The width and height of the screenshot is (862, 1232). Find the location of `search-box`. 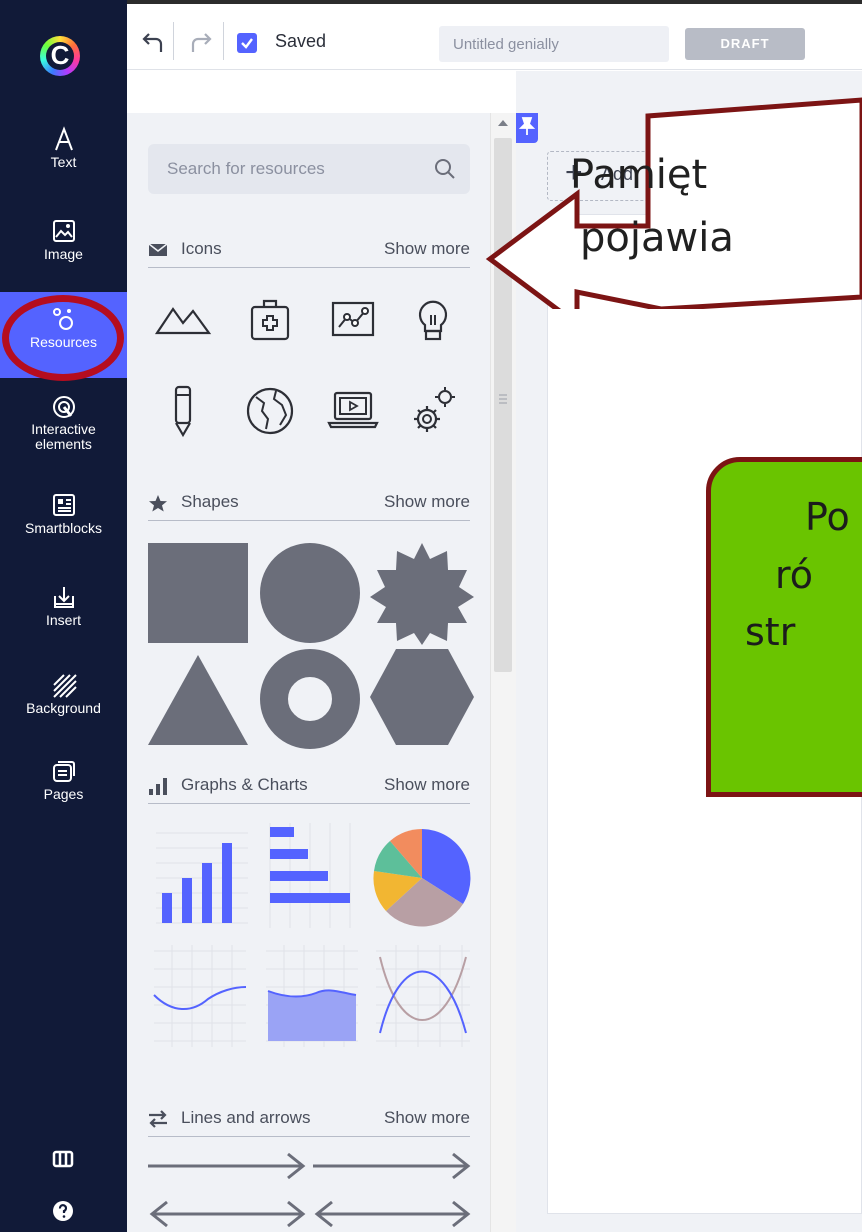

search-box is located at coordinates (309, 169).